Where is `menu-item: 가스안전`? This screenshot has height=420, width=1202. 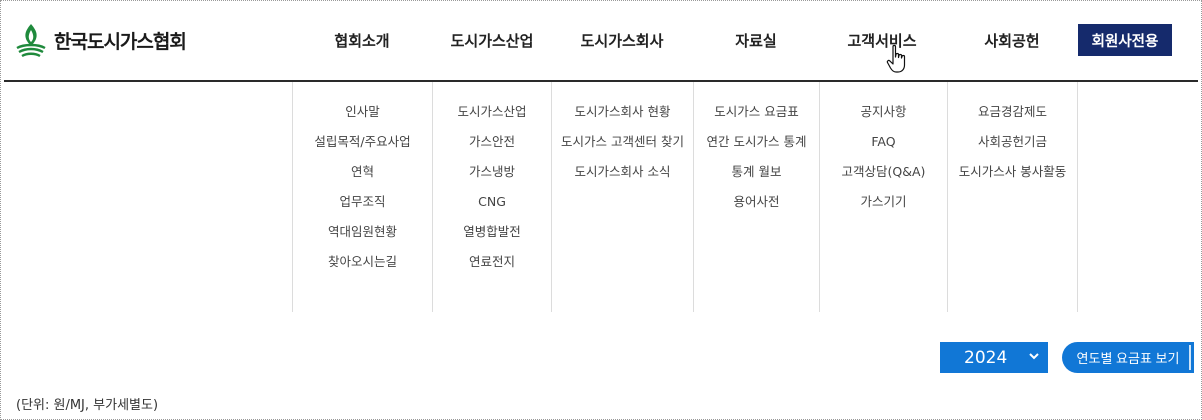 menu-item: 가스안전 is located at coordinates (492, 147).